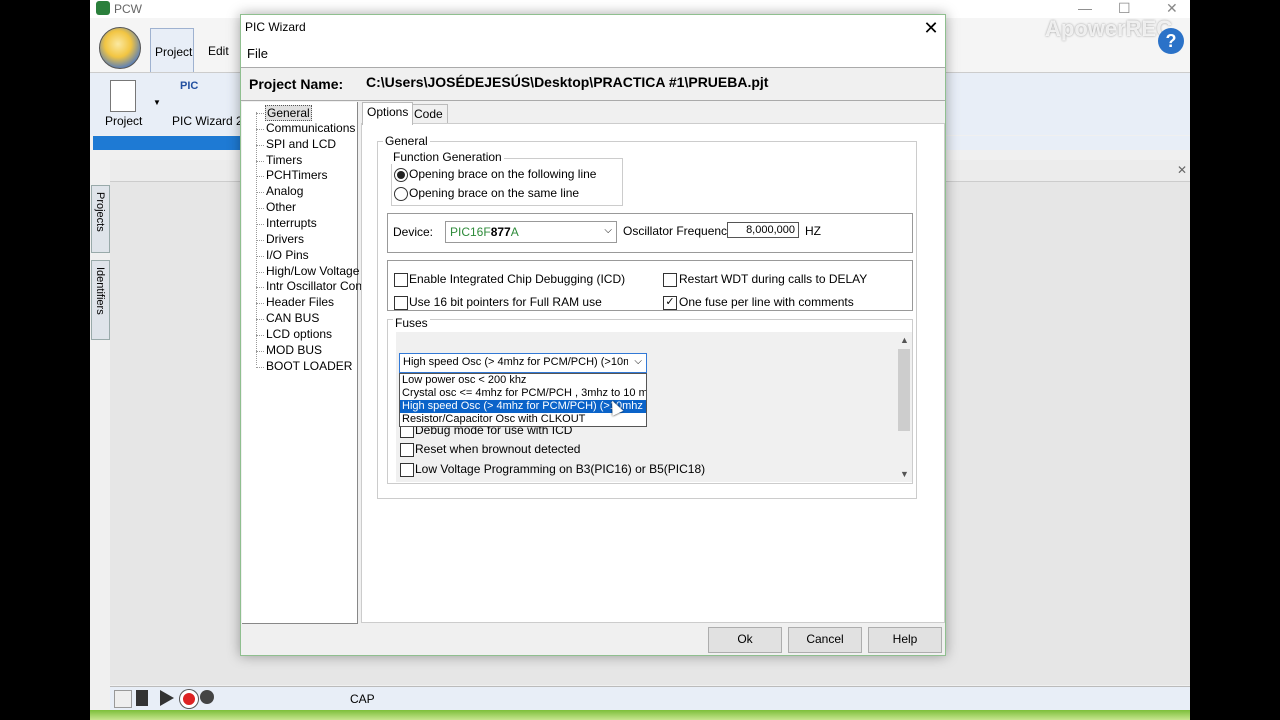  Describe the element at coordinates (100, 219) in the screenshot. I see `side-tab-projects: Projects` at that location.